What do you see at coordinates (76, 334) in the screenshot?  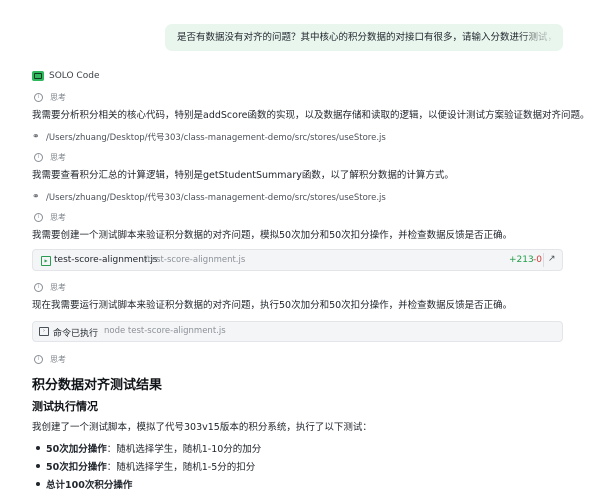 I see `command-label: 命令已执行` at bounding box center [76, 334].